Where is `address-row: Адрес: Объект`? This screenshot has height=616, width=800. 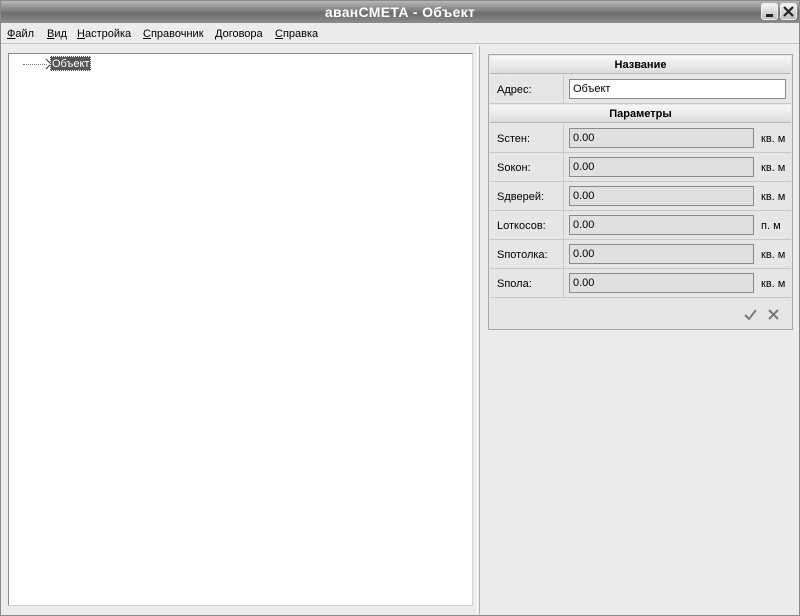
address-row: Адрес: Объект is located at coordinates (640, 89).